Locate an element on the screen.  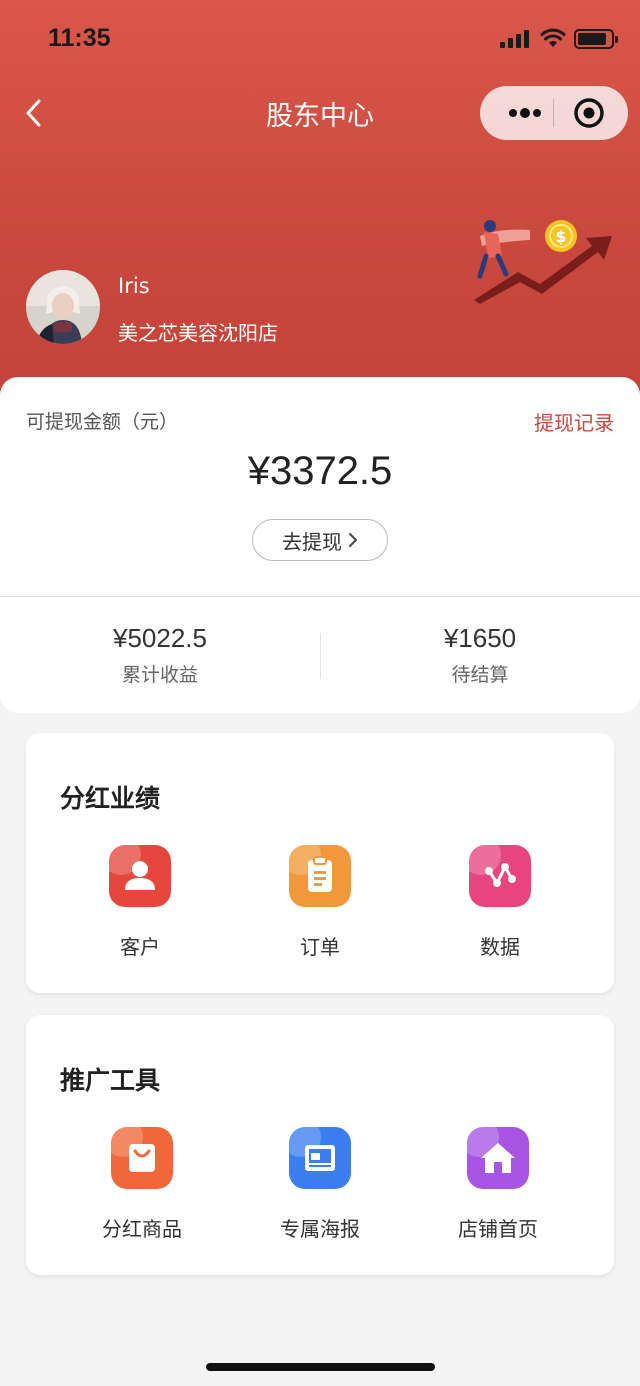
section-title: 推广工具 is located at coordinates (110, 1080).